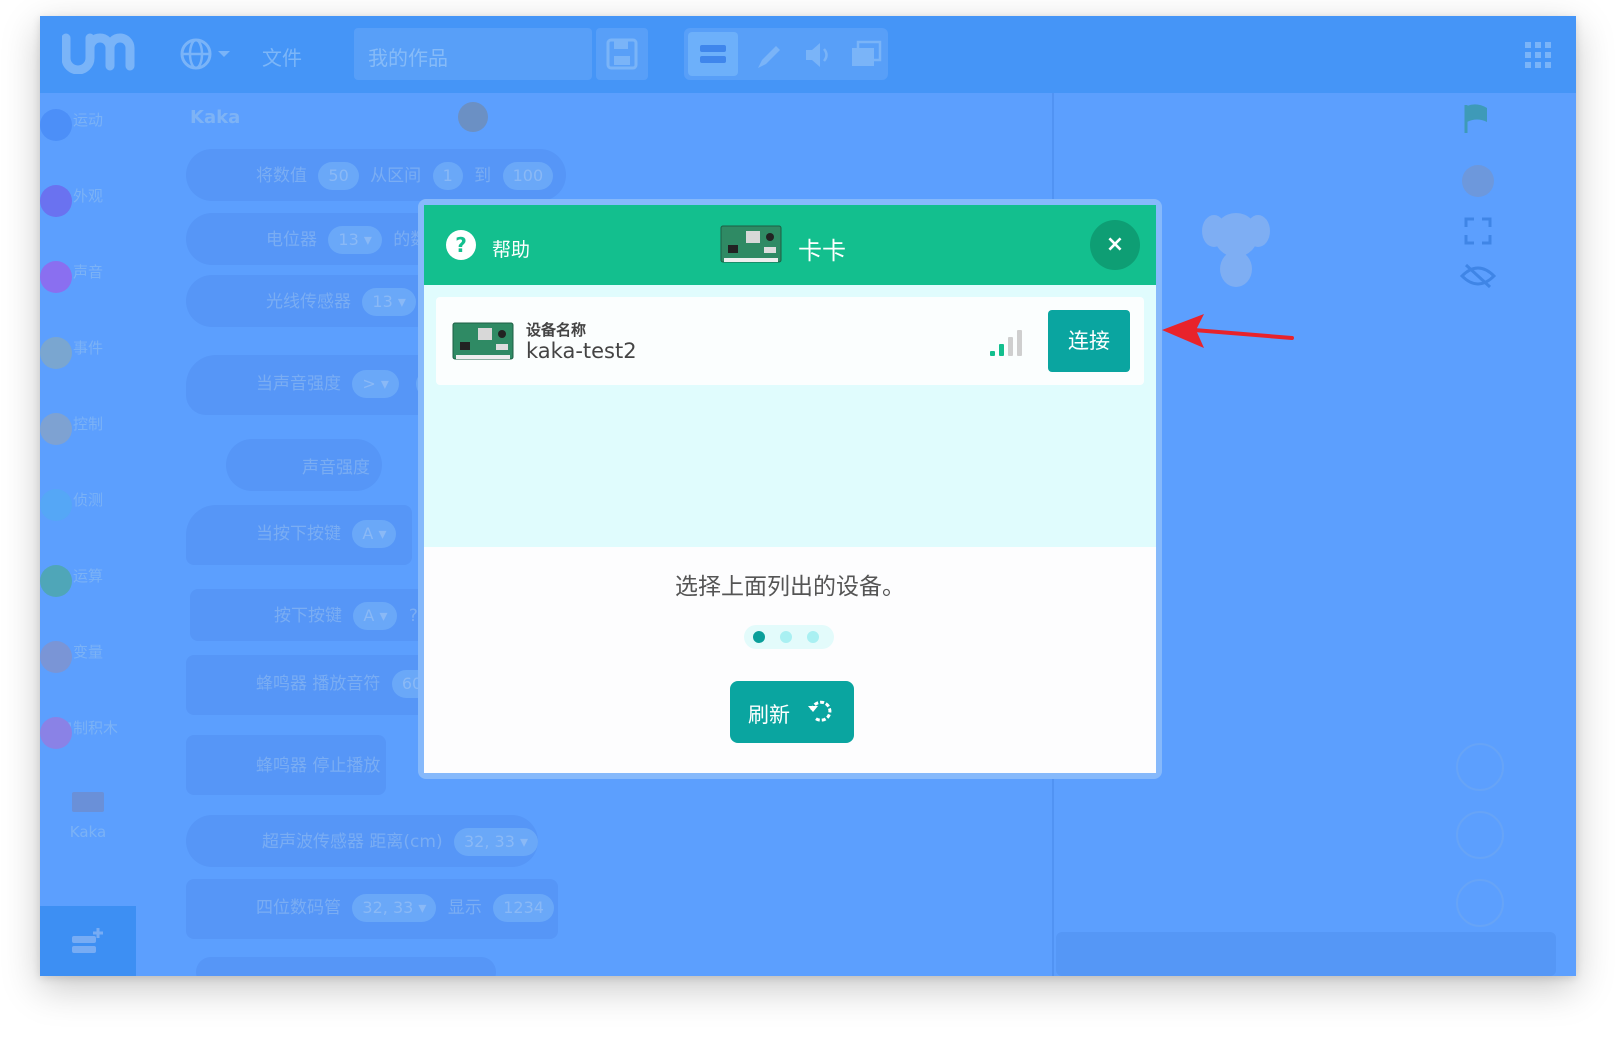 The height and width of the screenshot is (1040, 1616). Describe the element at coordinates (396, 176) in the screenshot. I see `block-label: 从区间` at that location.